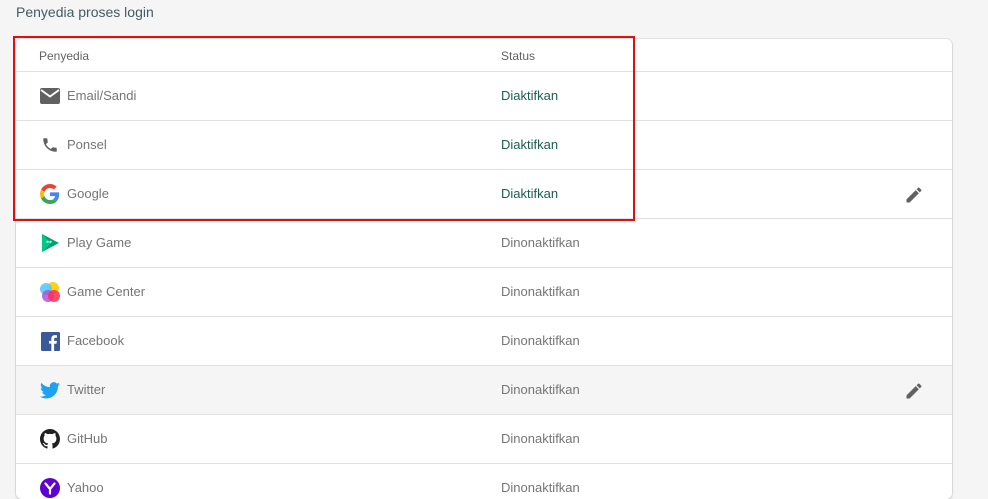  I want to click on facebook-icon, so click(50, 341).